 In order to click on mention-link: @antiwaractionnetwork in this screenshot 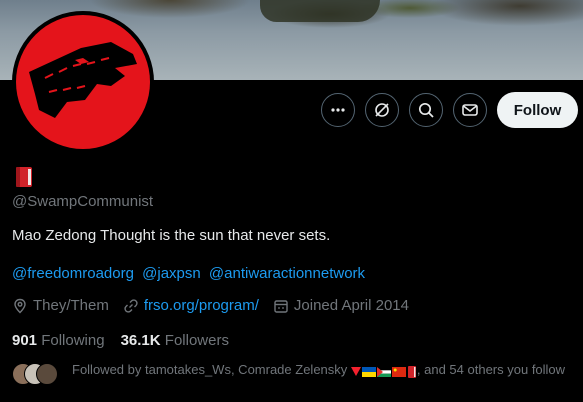, I will do `click(287, 273)`.